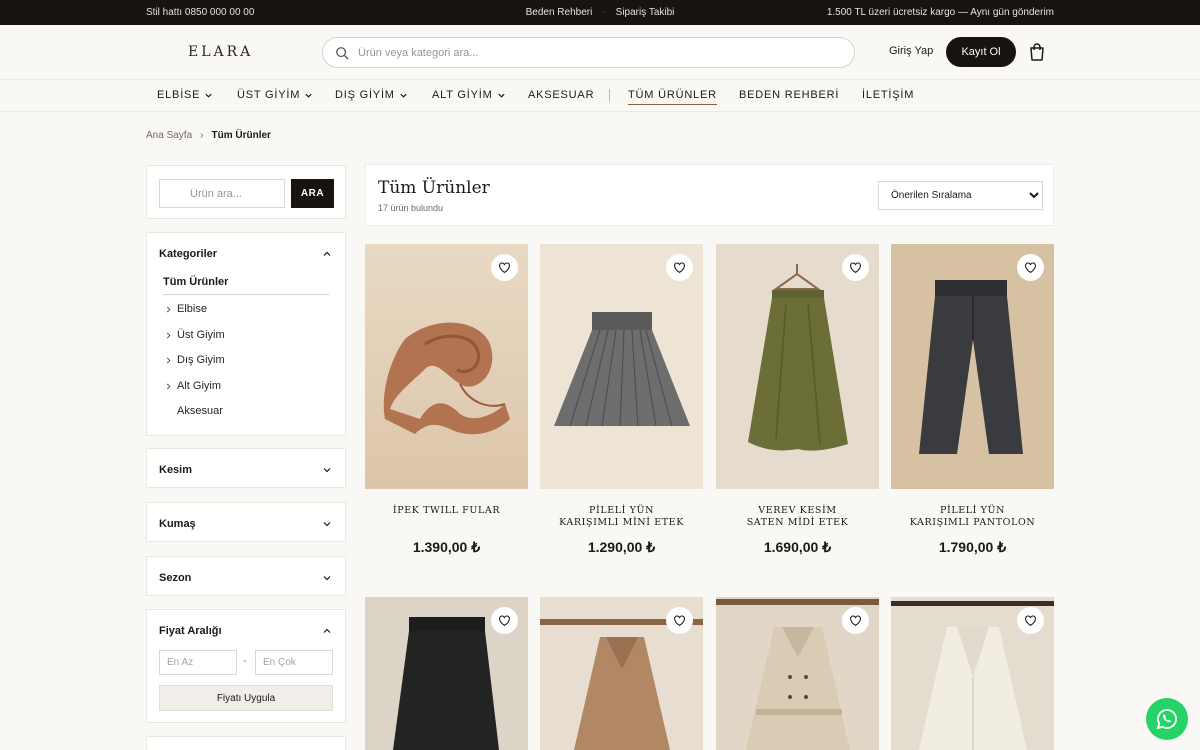 The image size is (1200, 750). I want to click on price-max-input, so click(294, 662).